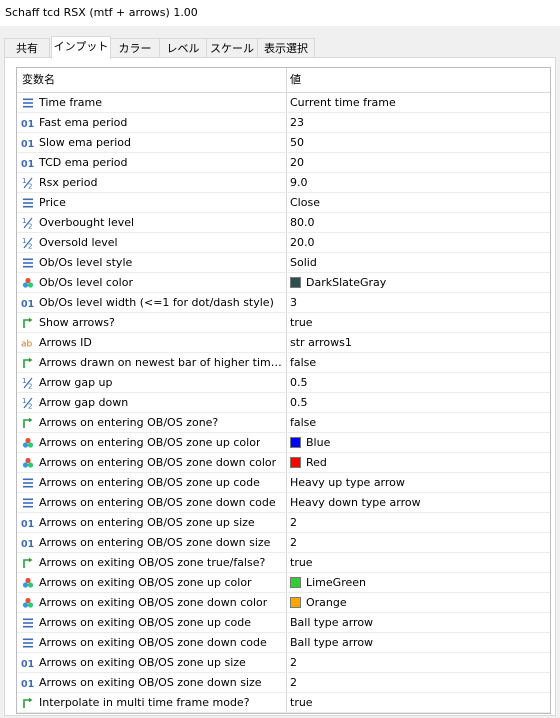  Describe the element at coordinates (283, 103) in the screenshot. I see `table-row: Time frame Current time frame` at that location.